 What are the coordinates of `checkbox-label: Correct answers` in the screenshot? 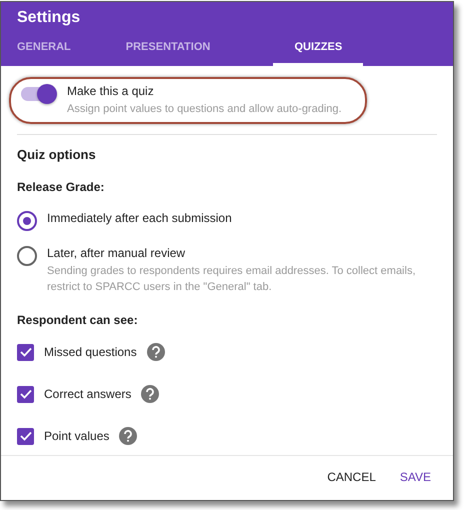 It's located at (88, 394).